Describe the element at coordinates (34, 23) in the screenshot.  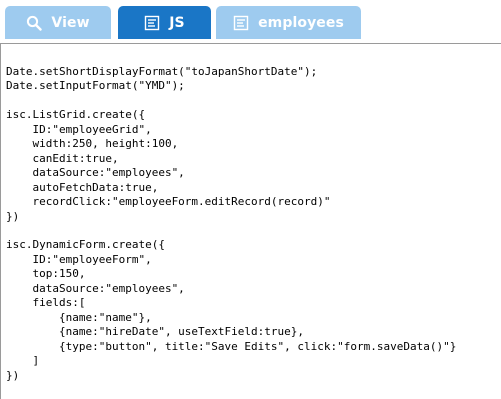
I see `search-icon` at that location.